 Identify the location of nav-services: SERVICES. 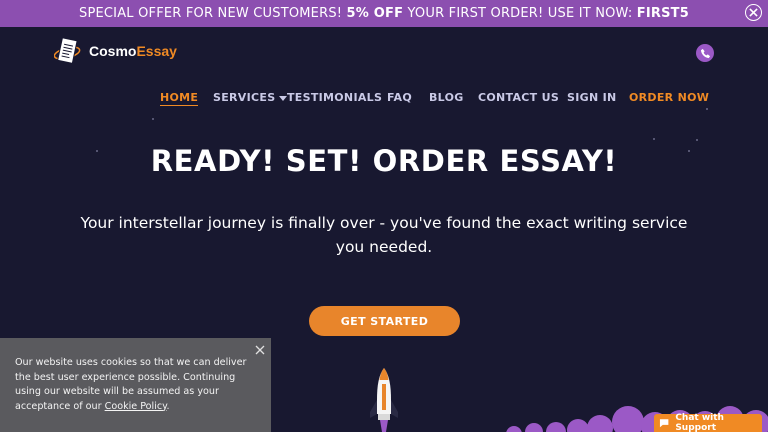
(250, 97).